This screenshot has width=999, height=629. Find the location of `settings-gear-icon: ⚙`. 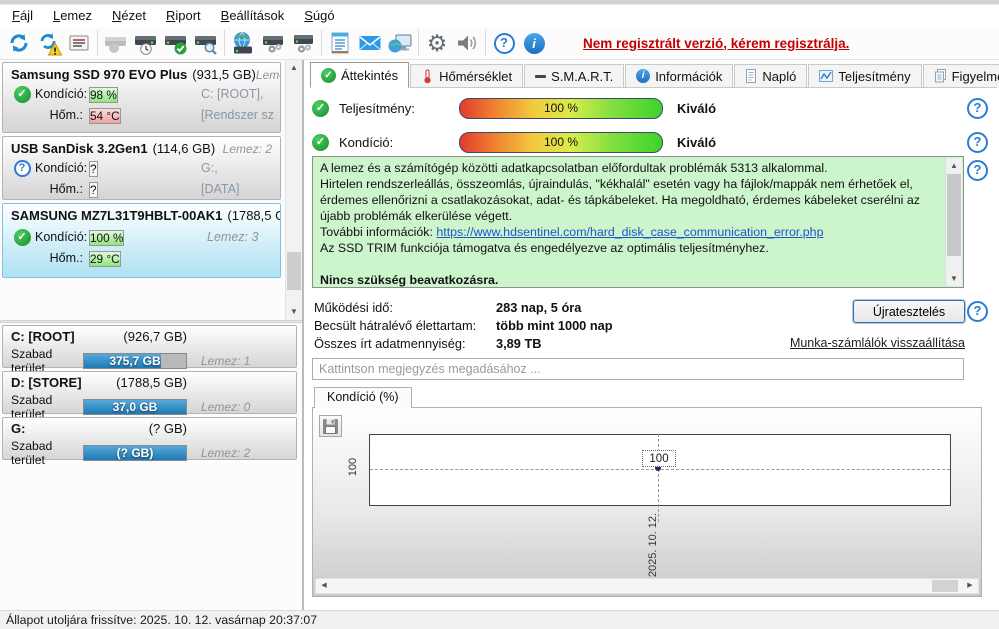

settings-gear-icon: ⚙ is located at coordinates (437, 43).